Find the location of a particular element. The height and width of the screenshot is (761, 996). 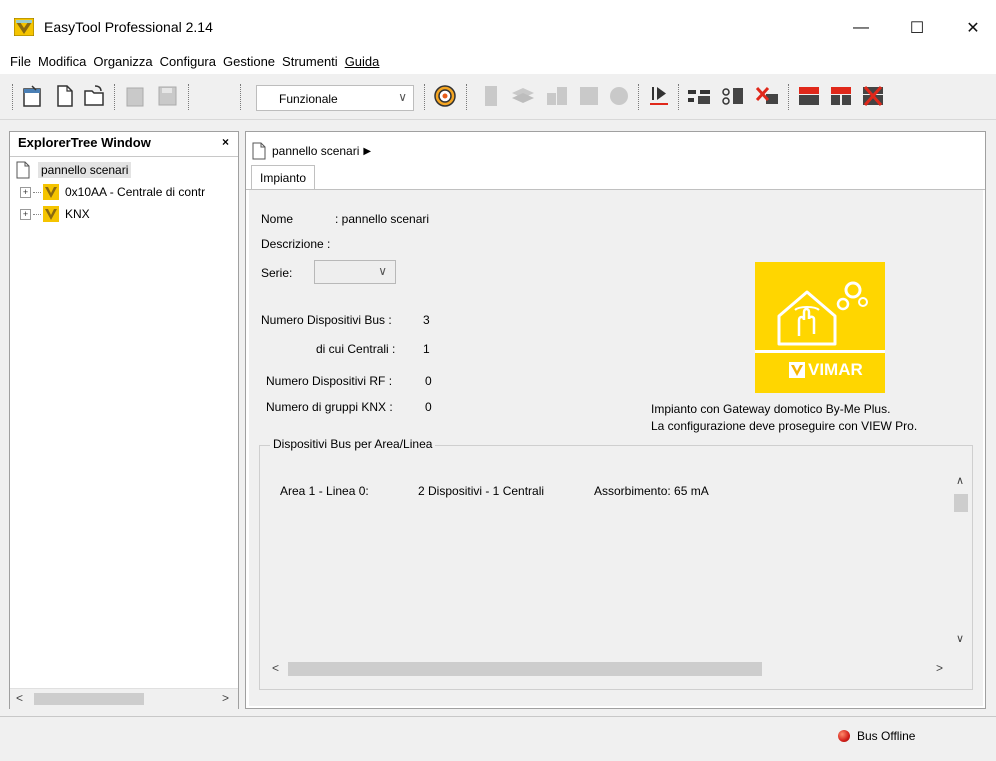

tree-item-knx: + KNX is located at coordinates (55, 214).